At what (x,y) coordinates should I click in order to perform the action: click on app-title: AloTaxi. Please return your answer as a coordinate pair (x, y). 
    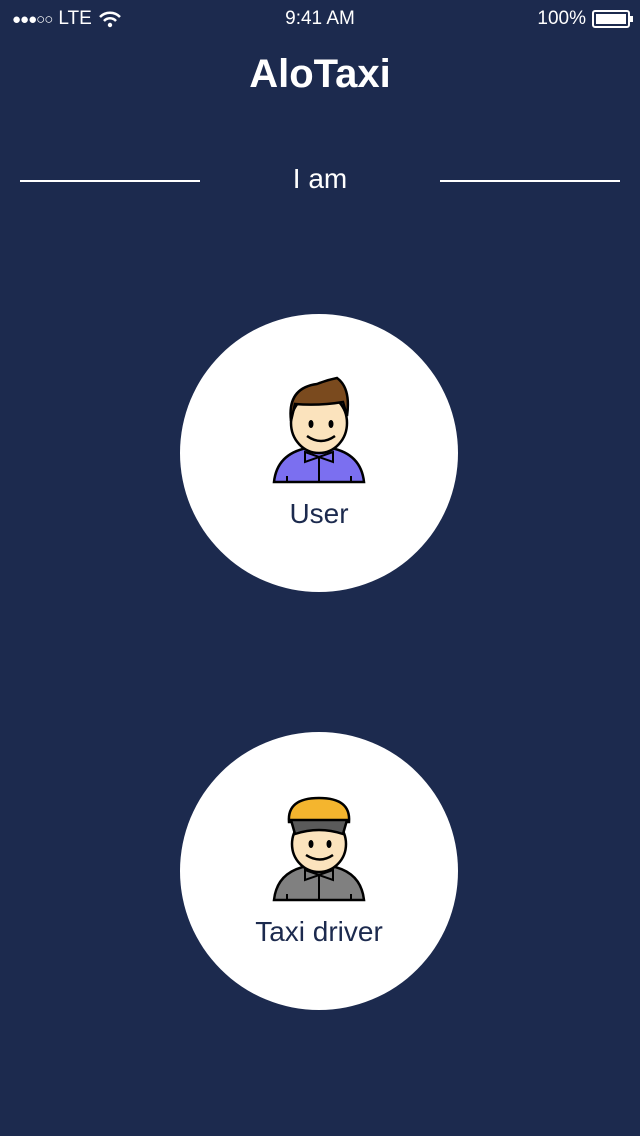
    Looking at the image, I should click on (320, 74).